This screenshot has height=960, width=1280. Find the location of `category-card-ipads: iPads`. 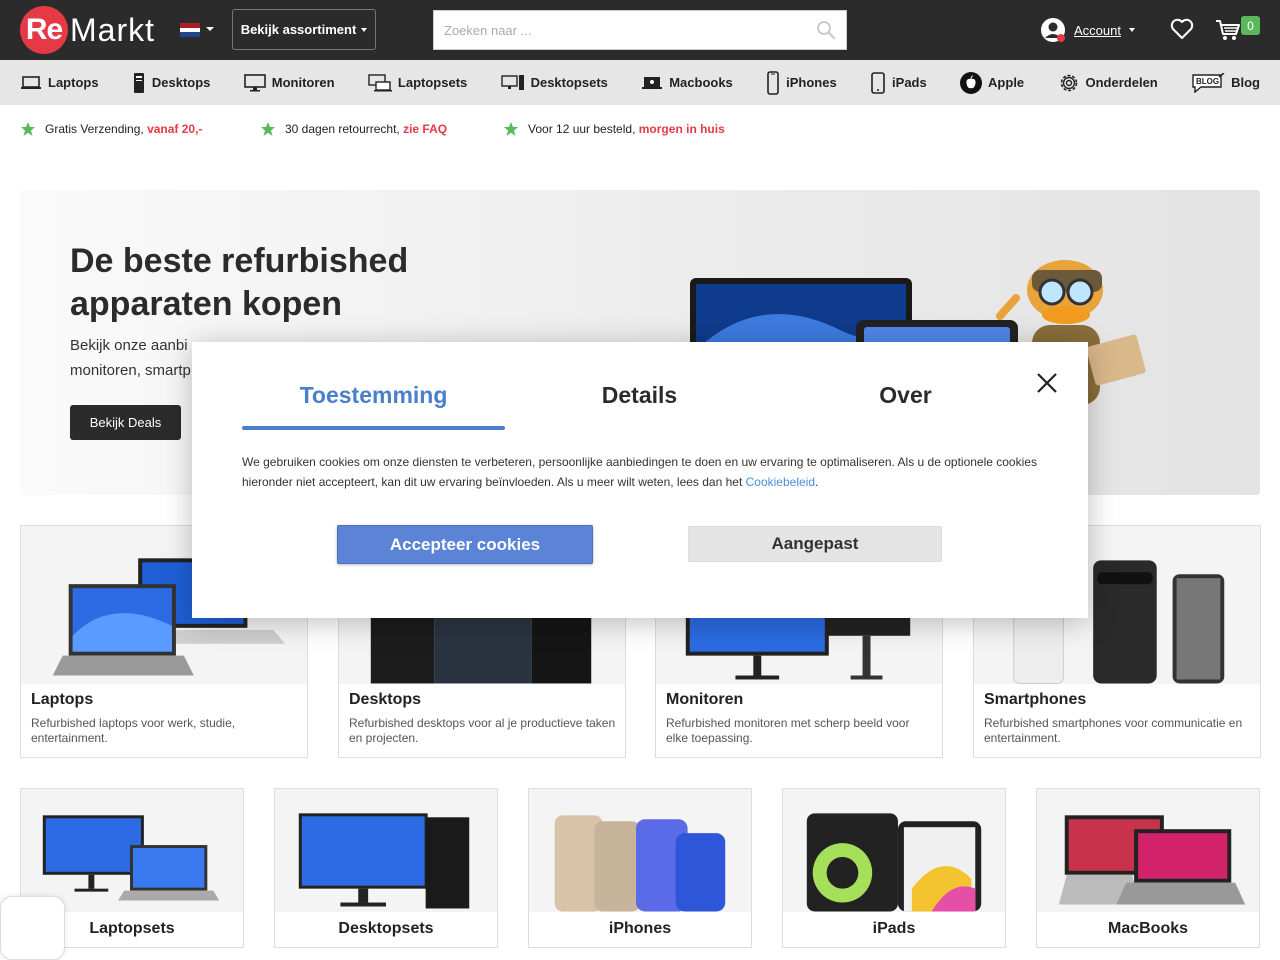

category-card-ipads: iPads is located at coordinates (894, 868).